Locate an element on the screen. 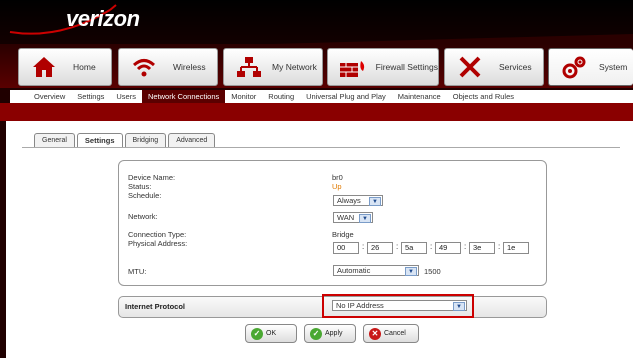 This screenshot has height=358, width=633. wifi-icon is located at coordinates (144, 67).